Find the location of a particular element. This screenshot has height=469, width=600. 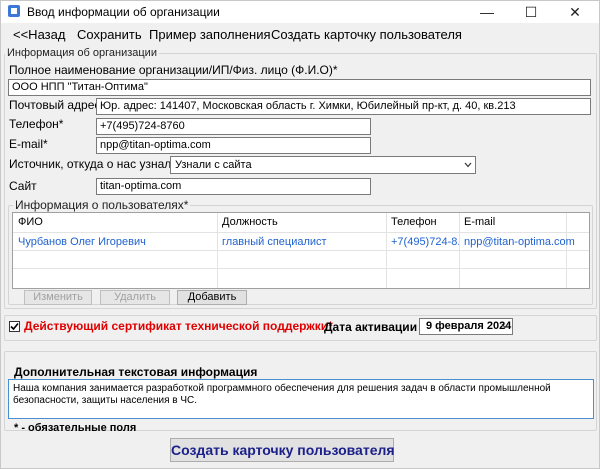

menu-create-card: Создать карточку пользователя is located at coordinates (366, 34).